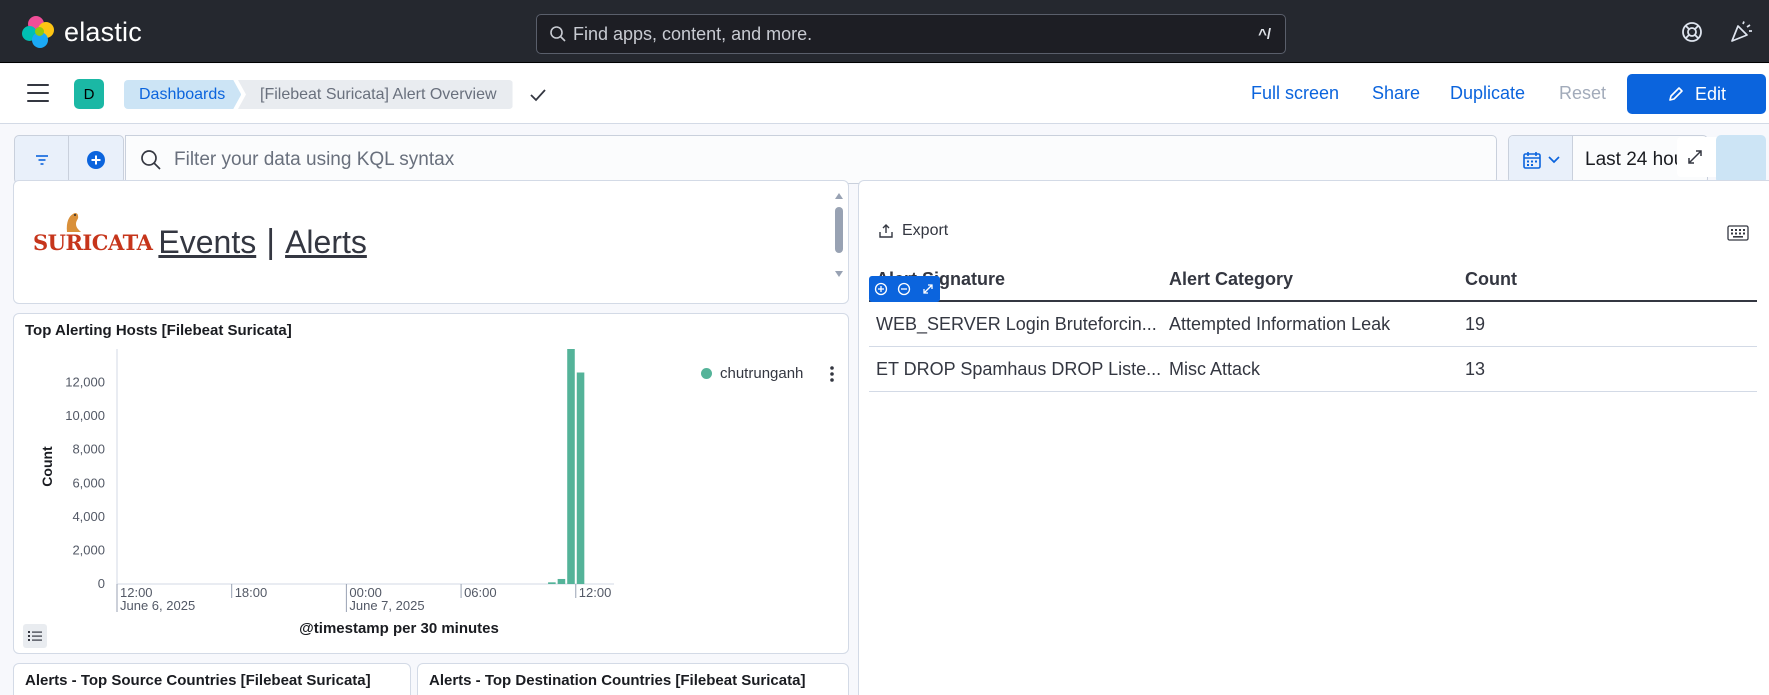 The width and height of the screenshot is (1769, 695). I want to click on elastic-home-link: elastic, so click(82, 32).